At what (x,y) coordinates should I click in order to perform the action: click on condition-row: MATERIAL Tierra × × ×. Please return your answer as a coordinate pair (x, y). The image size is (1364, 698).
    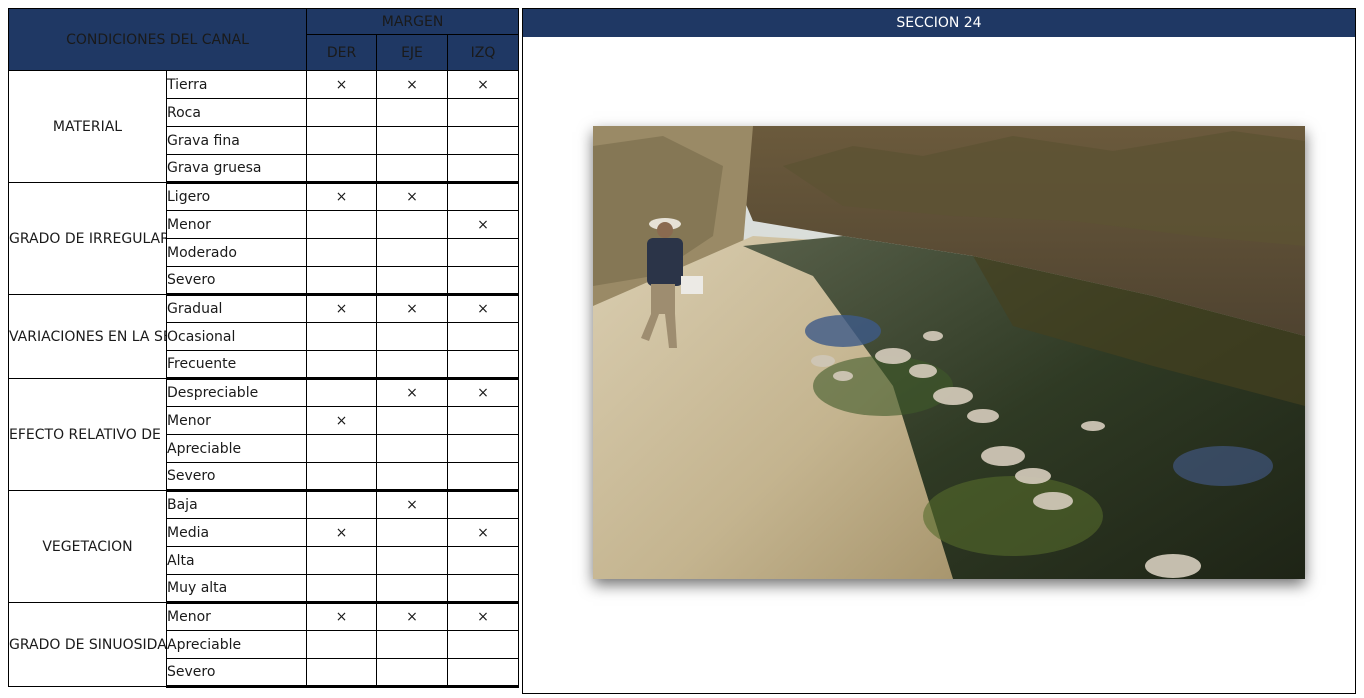
    Looking at the image, I should click on (264, 126).